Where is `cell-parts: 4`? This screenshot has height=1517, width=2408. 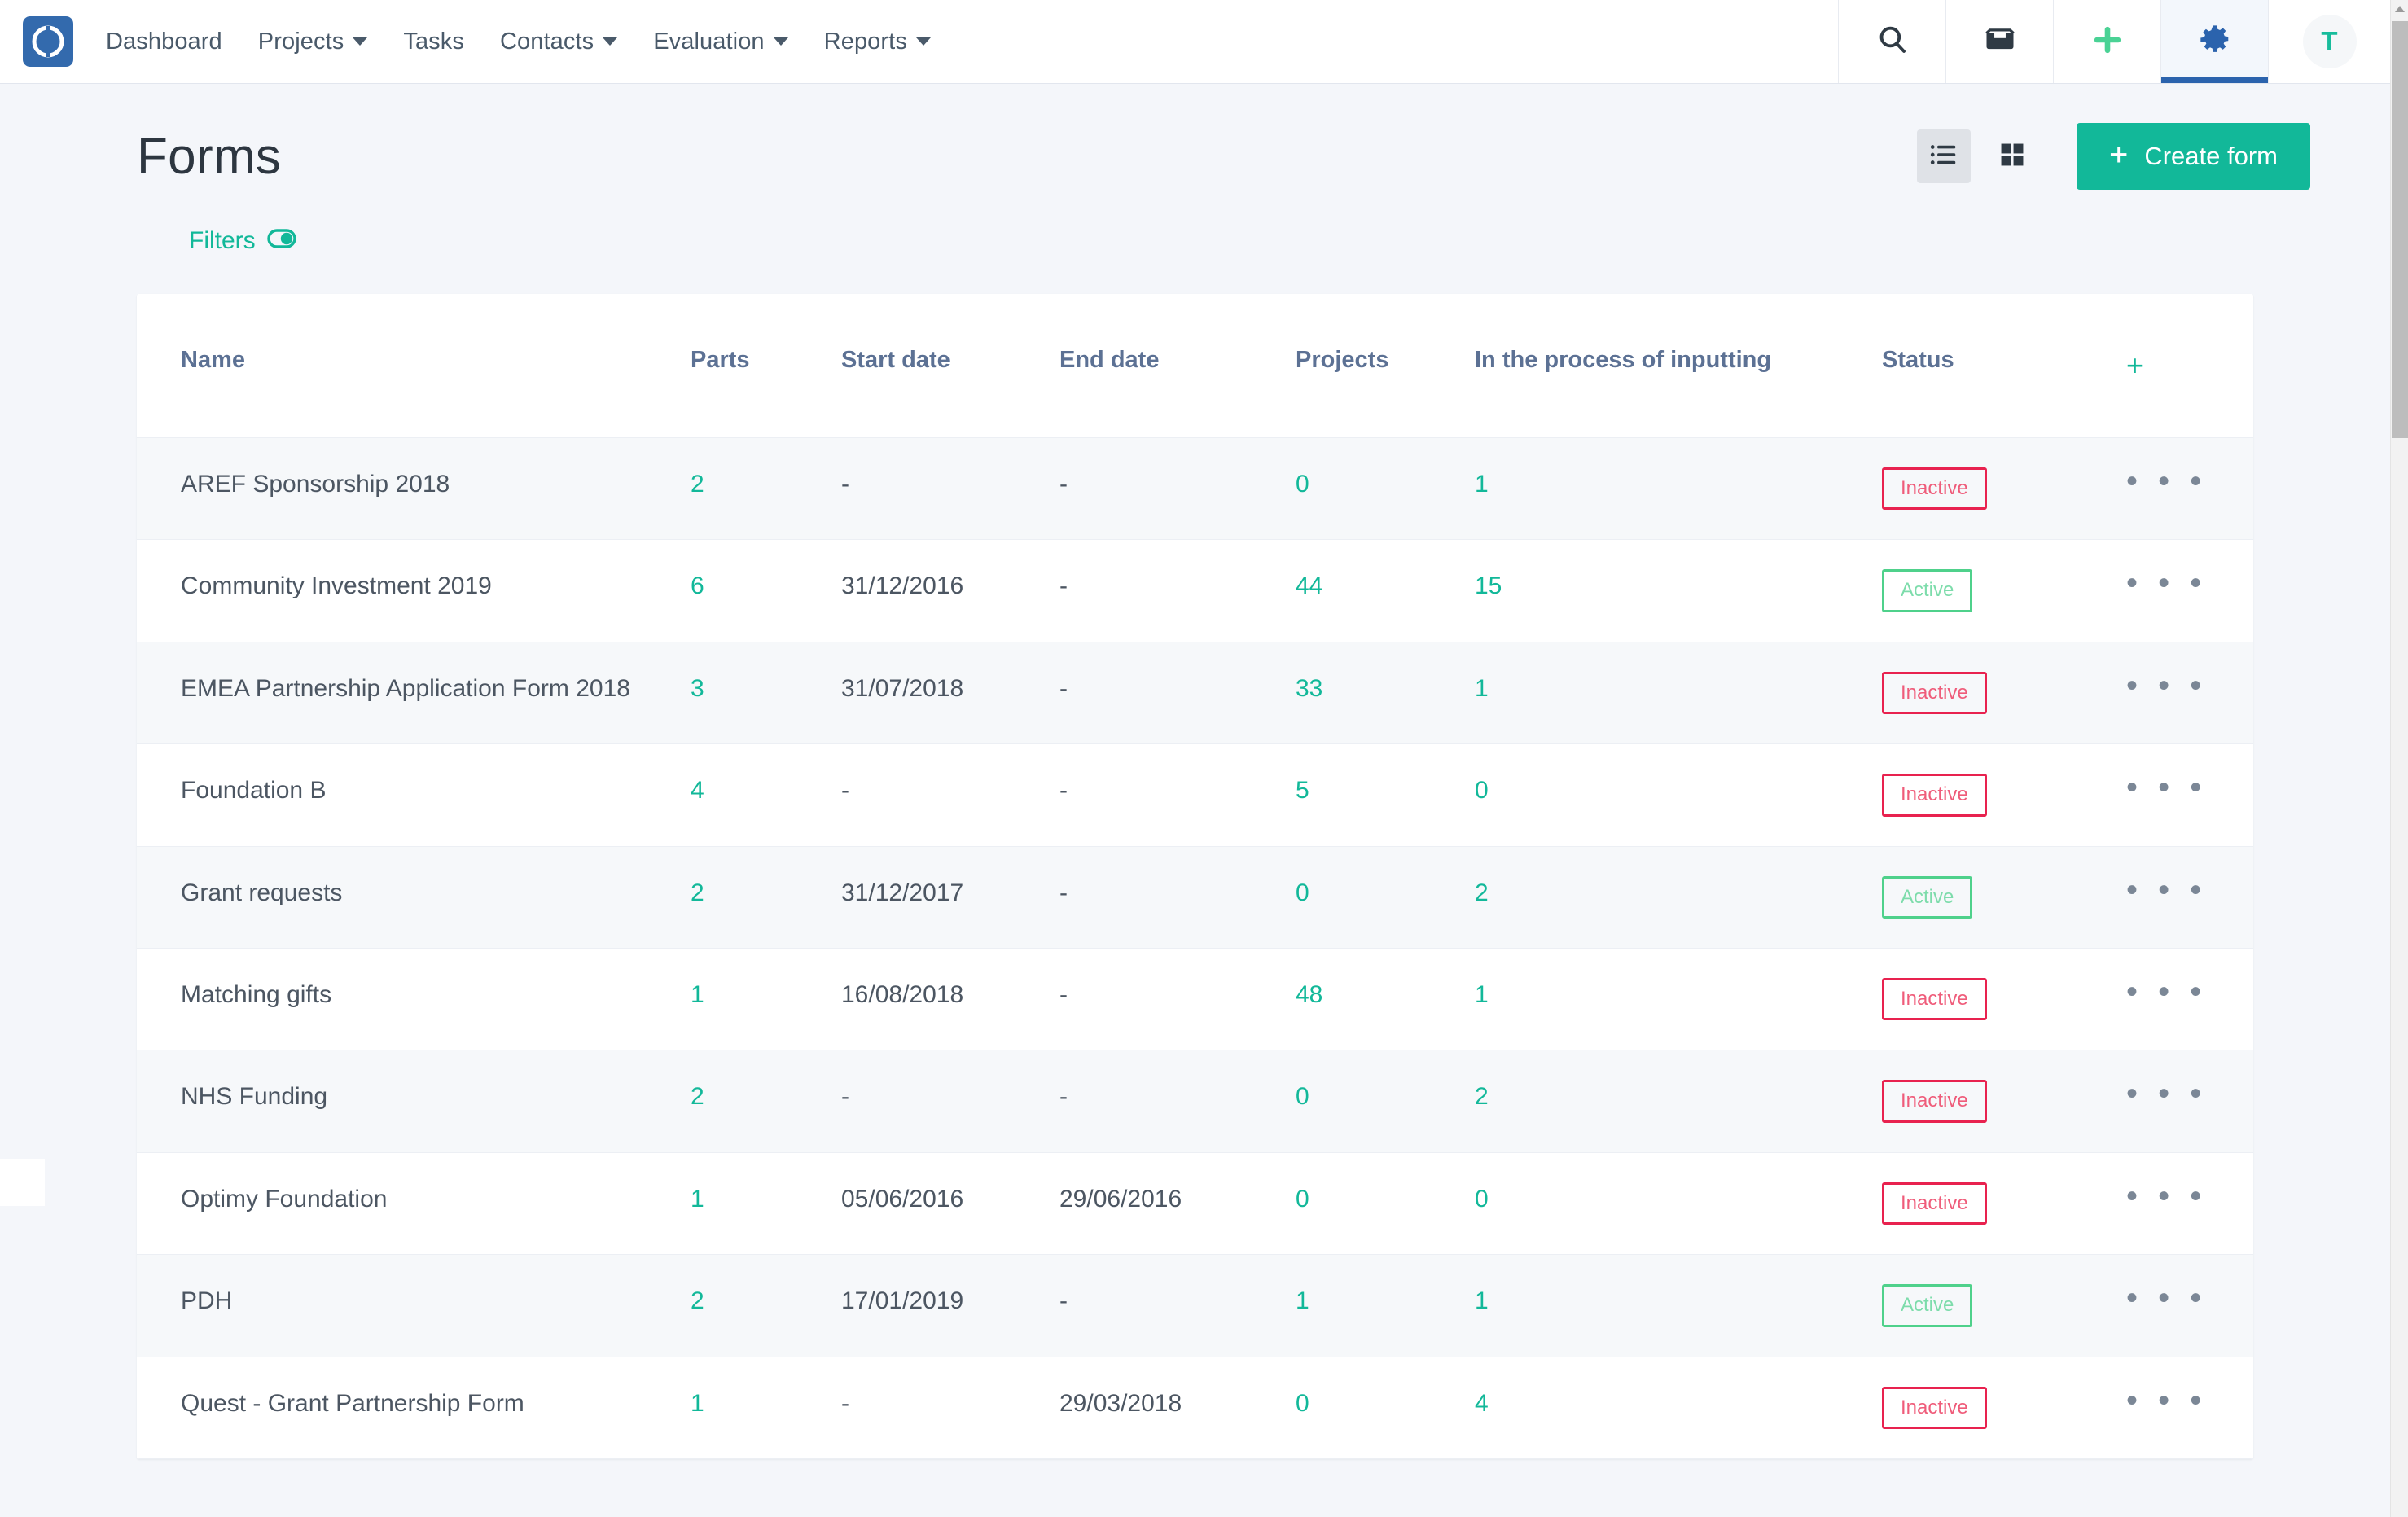
cell-parts: 4 is located at coordinates (766, 795).